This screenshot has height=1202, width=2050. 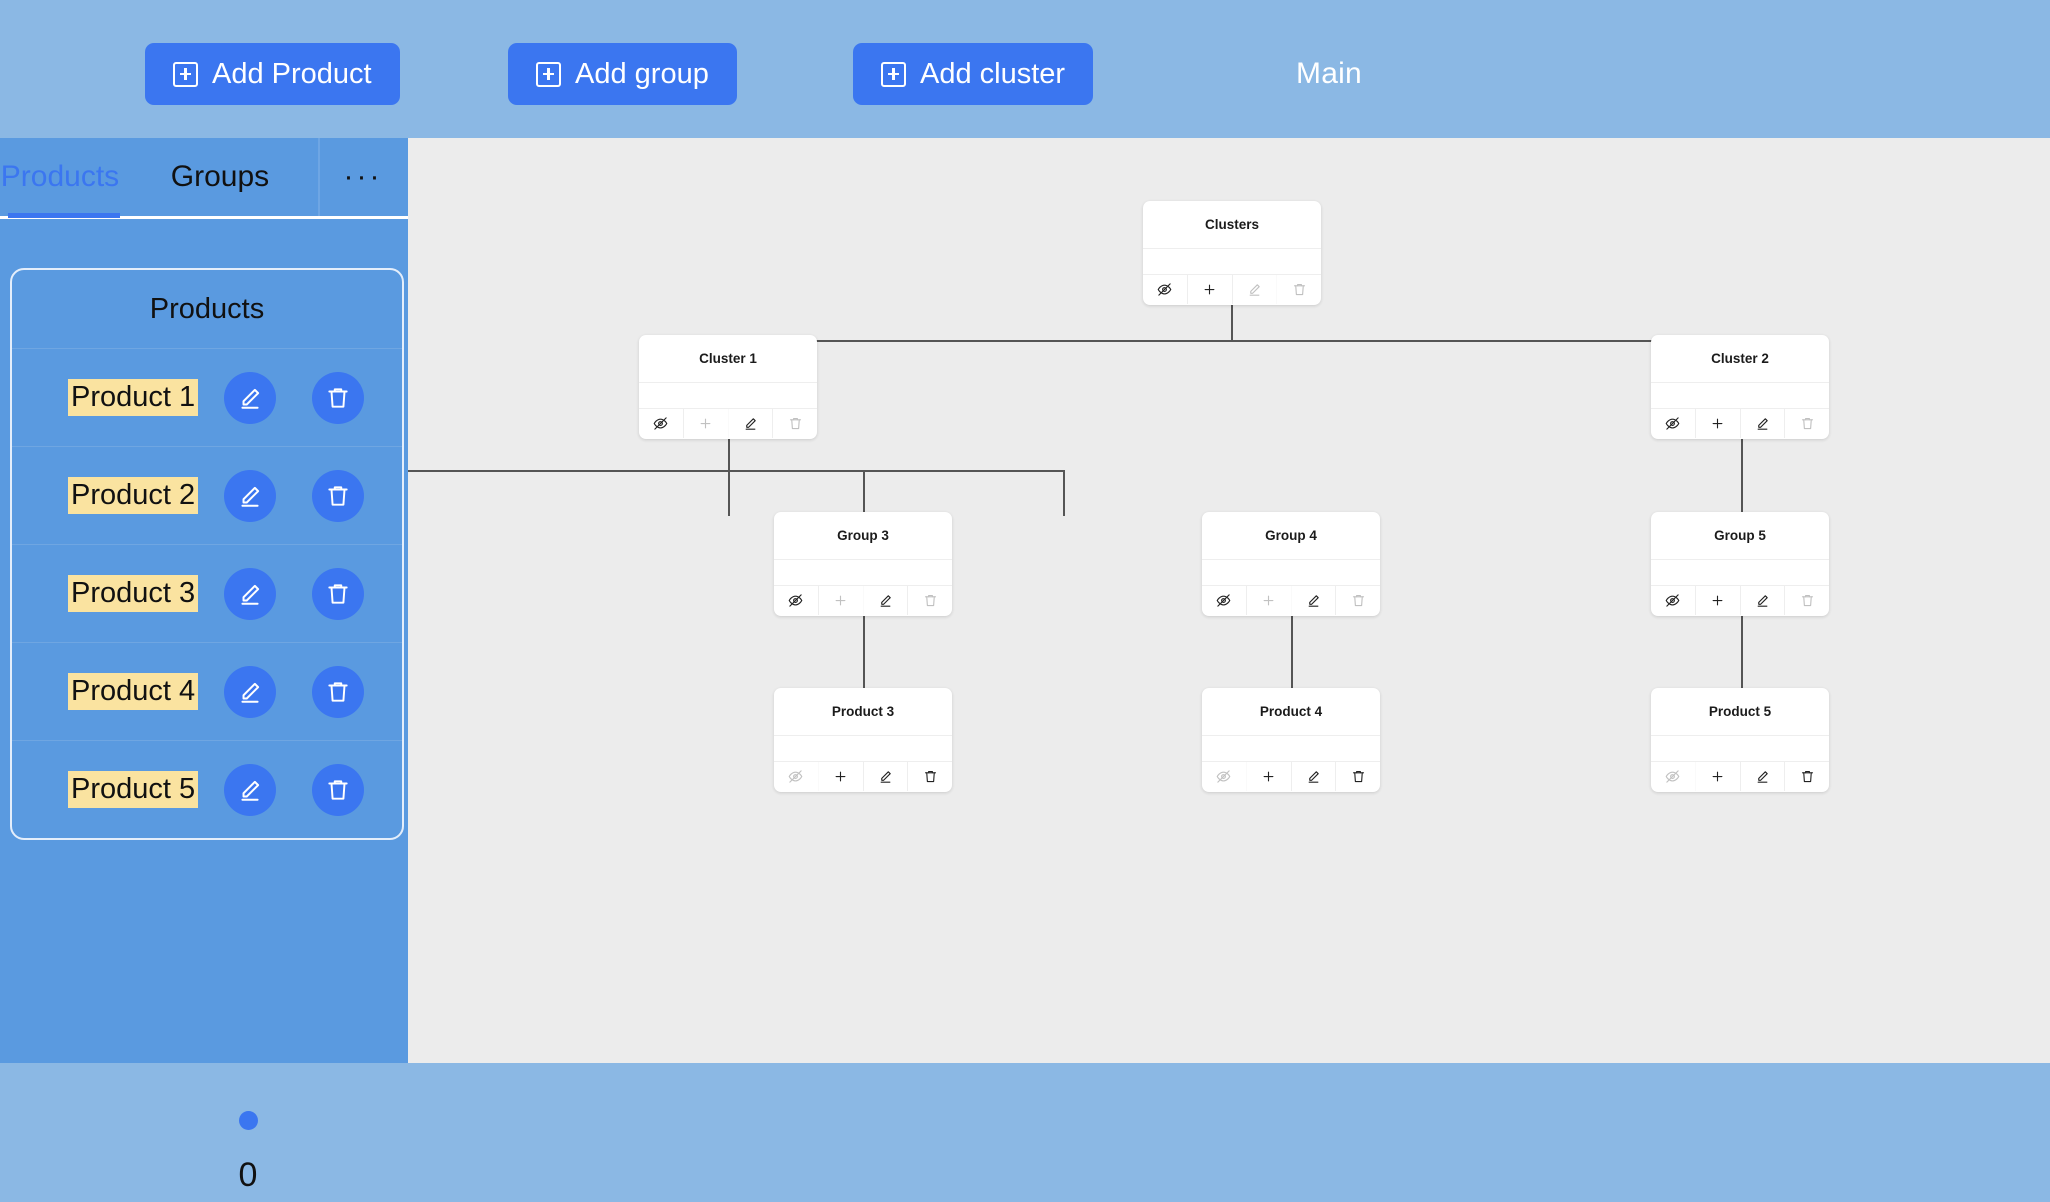 I want to click on add-cluster-label: Add cluster, so click(x=993, y=73).